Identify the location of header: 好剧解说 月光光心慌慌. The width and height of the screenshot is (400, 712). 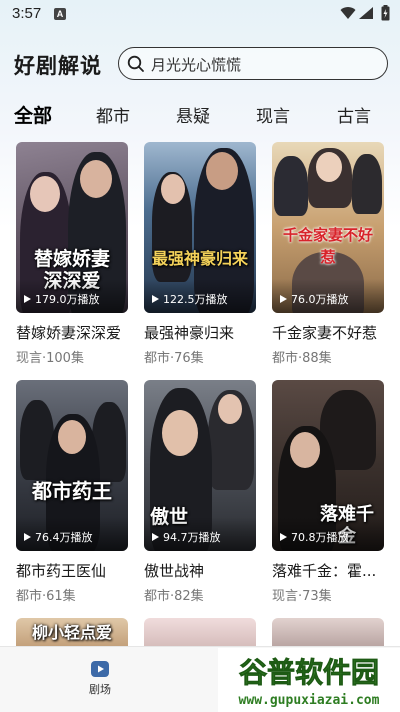
(200, 64).